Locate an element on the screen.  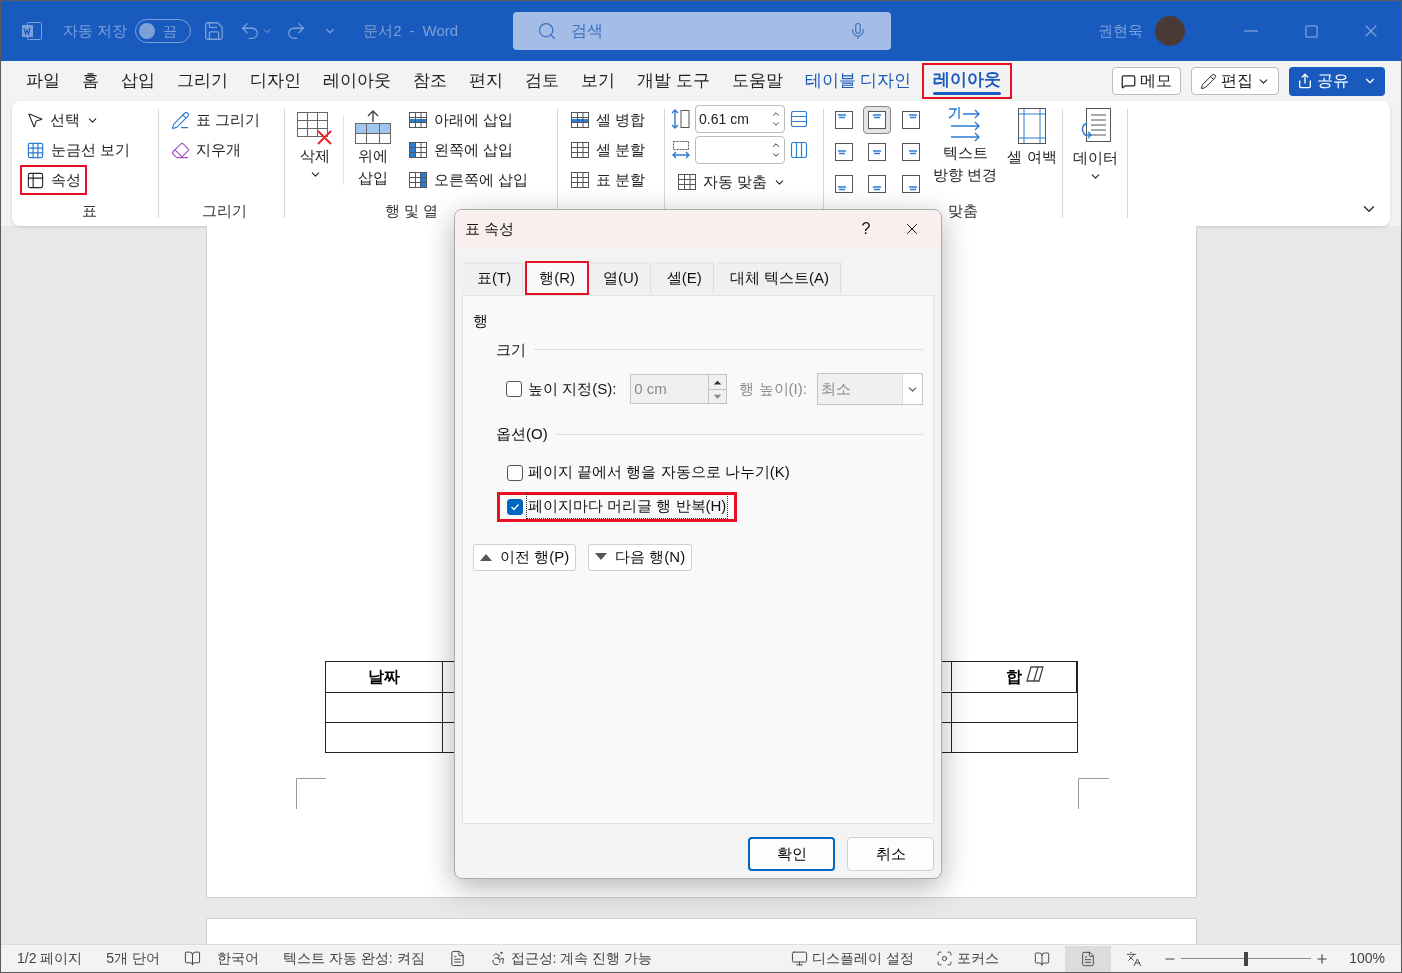
ribbon-button: 속성 is located at coordinates (53, 180).